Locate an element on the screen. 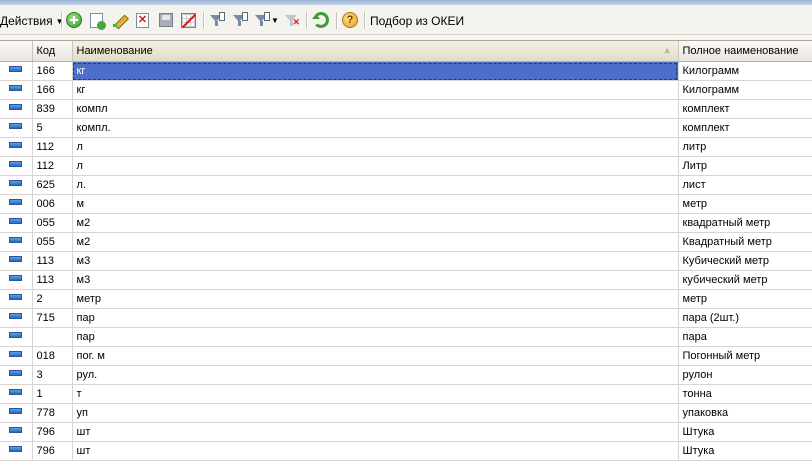  cell-full-name: Квадратный метр is located at coordinates (745, 242).